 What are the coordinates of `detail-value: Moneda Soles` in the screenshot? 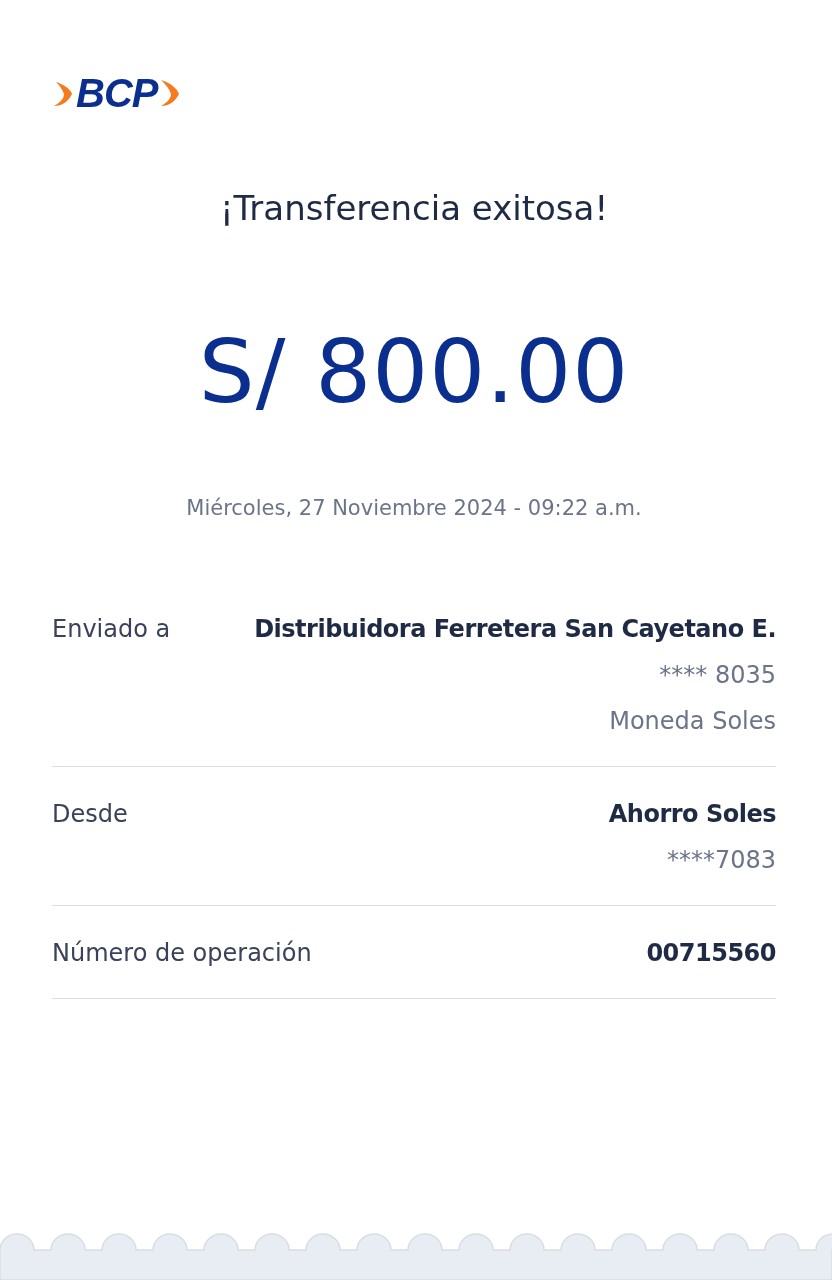 It's located at (692, 721).